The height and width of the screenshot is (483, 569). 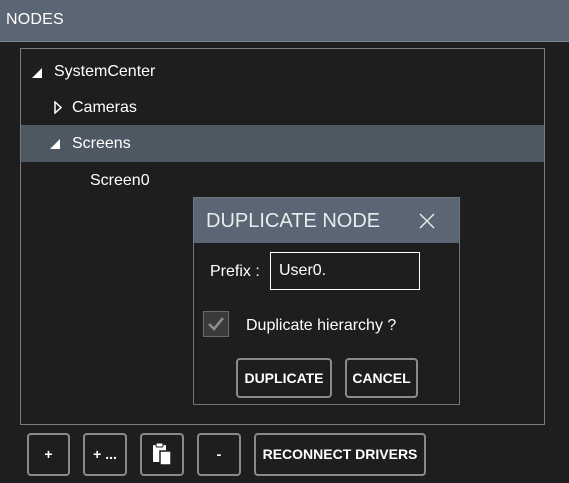 What do you see at coordinates (282, 71) in the screenshot?
I see `tree-item-systemcenter: SystemCenter` at bounding box center [282, 71].